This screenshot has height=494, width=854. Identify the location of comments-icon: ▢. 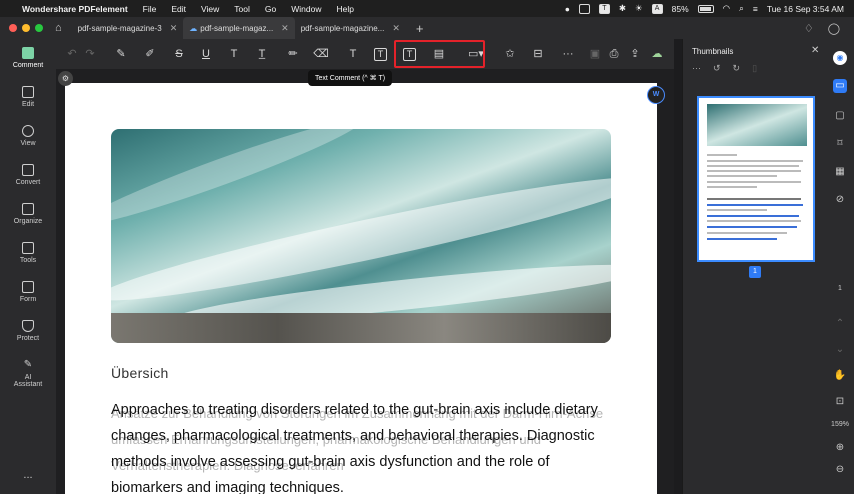
(840, 116).